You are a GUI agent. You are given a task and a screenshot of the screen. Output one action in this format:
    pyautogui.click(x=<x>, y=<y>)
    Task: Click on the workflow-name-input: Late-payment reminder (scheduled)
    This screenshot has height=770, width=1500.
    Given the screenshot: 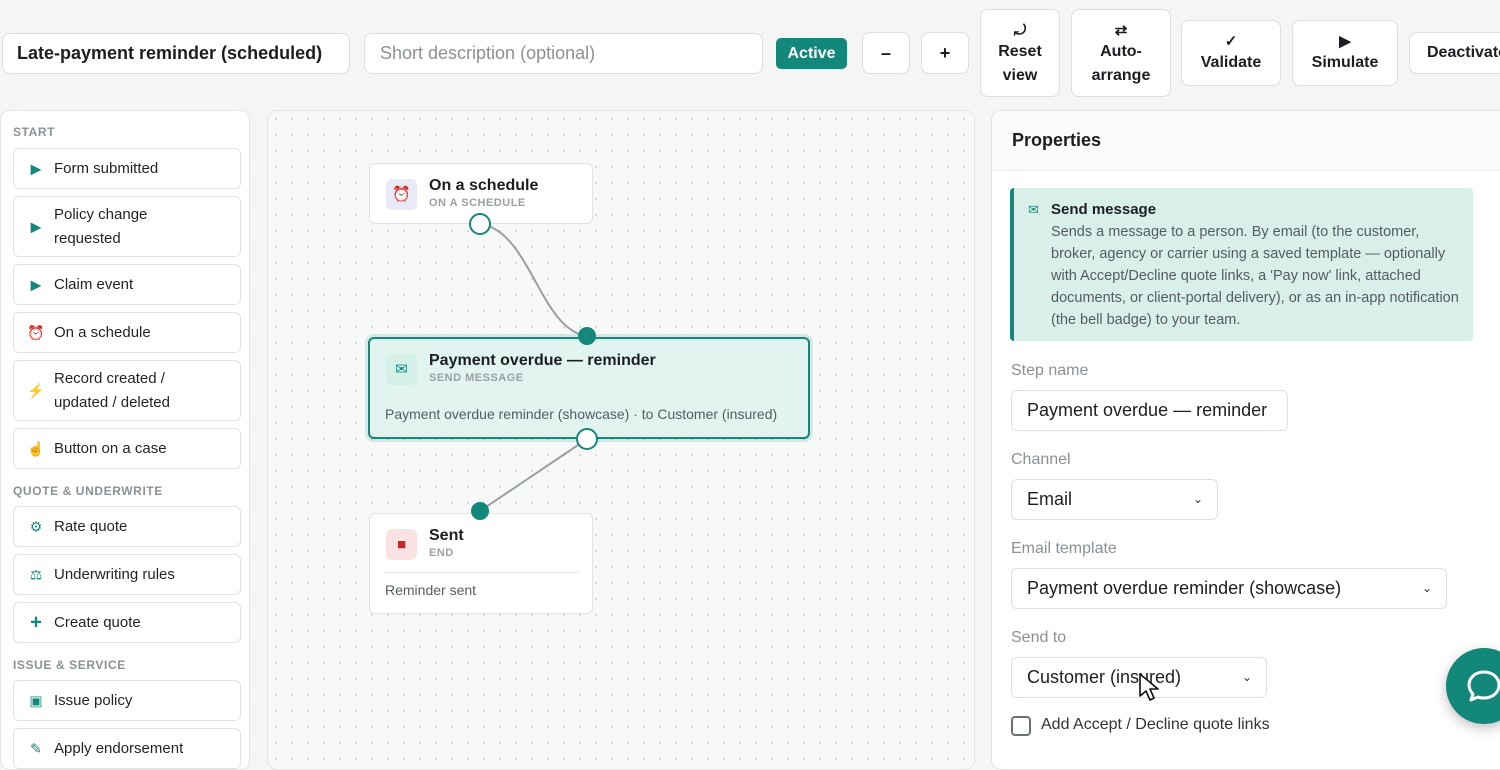 What is the action you would take?
    pyautogui.click(x=176, y=53)
    